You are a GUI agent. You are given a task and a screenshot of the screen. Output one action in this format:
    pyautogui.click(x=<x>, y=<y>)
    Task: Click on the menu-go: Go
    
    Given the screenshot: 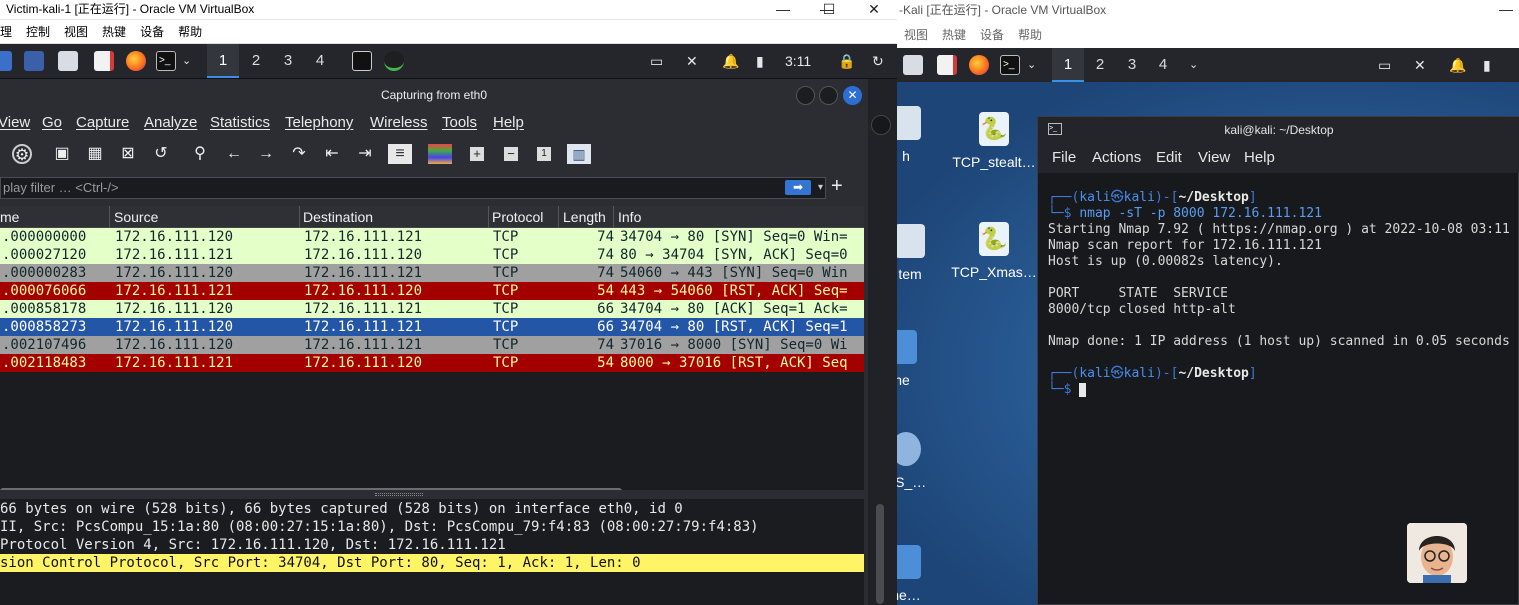 What is the action you would take?
    pyautogui.click(x=52, y=123)
    